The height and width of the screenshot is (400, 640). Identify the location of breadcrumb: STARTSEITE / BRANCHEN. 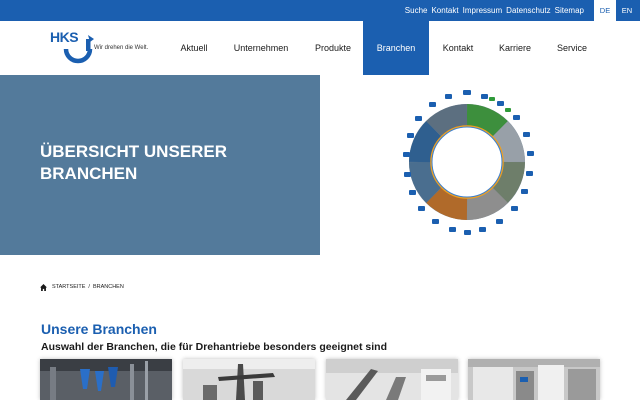
(82, 287).